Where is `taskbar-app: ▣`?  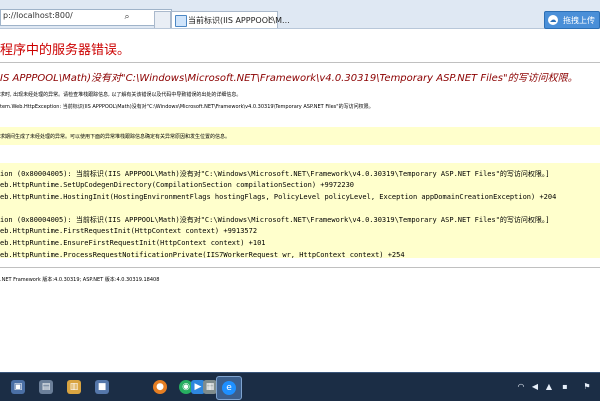
taskbar-app: ▣ is located at coordinates (18, 387).